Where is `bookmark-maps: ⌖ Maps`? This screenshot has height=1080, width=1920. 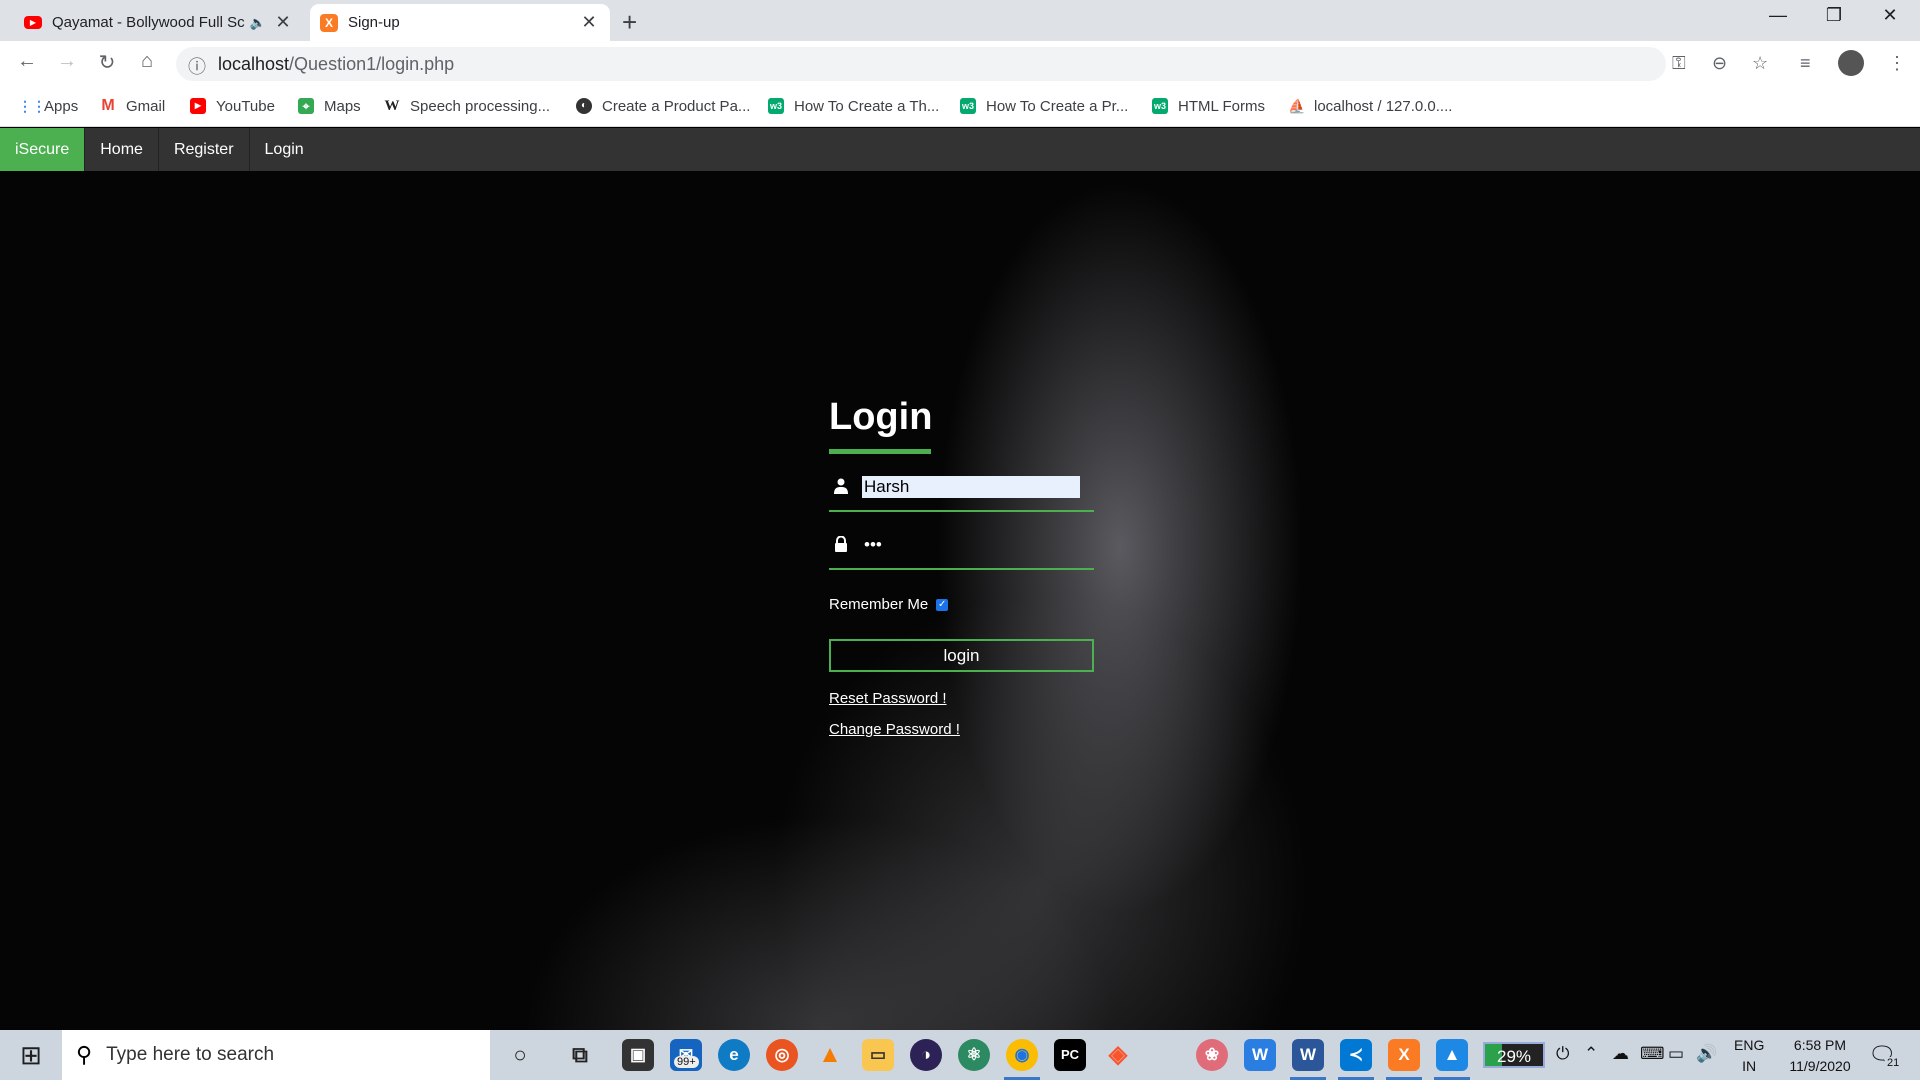 bookmark-maps: ⌖ Maps is located at coordinates (329, 106).